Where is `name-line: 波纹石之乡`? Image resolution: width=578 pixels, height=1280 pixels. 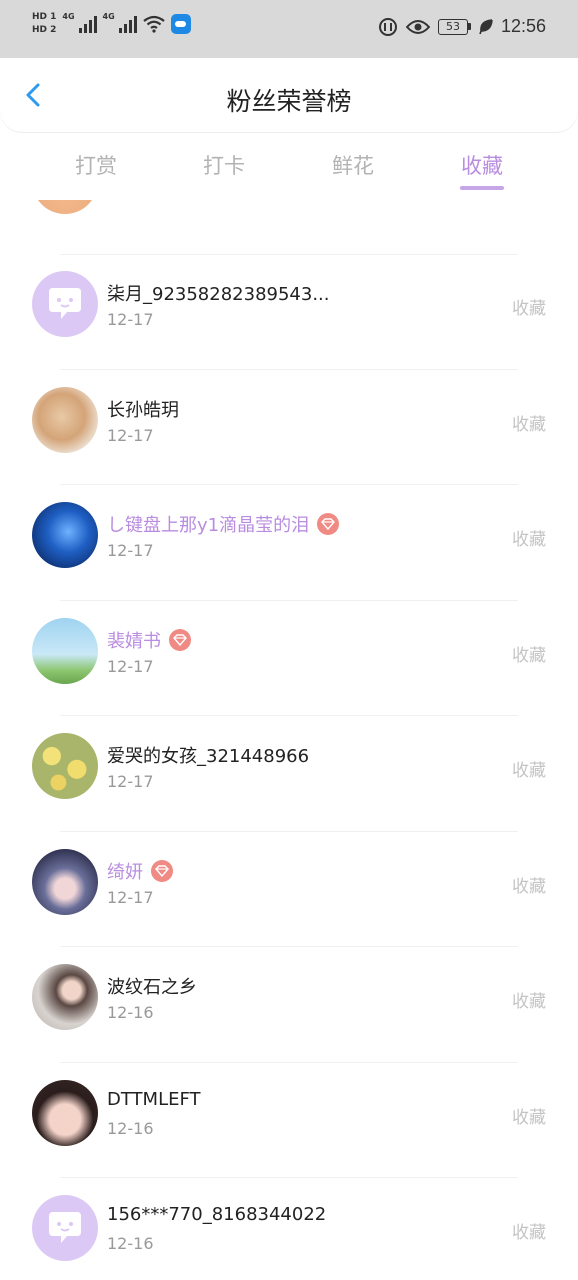
name-line: 波纹石之乡 is located at coordinates (152, 986).